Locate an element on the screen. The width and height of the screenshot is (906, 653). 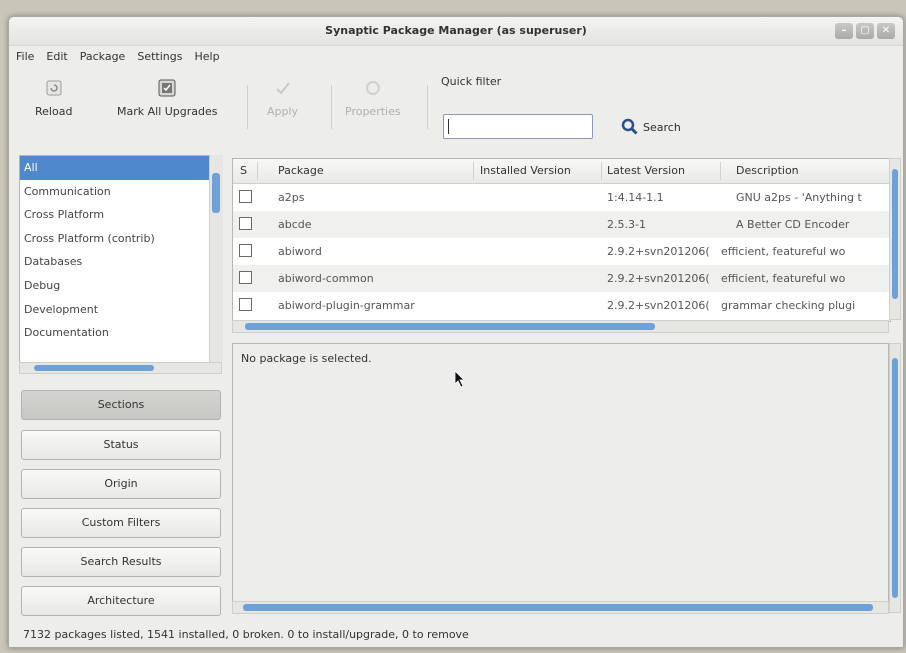
reload-button: Reload is located at coordinates (53, 97).